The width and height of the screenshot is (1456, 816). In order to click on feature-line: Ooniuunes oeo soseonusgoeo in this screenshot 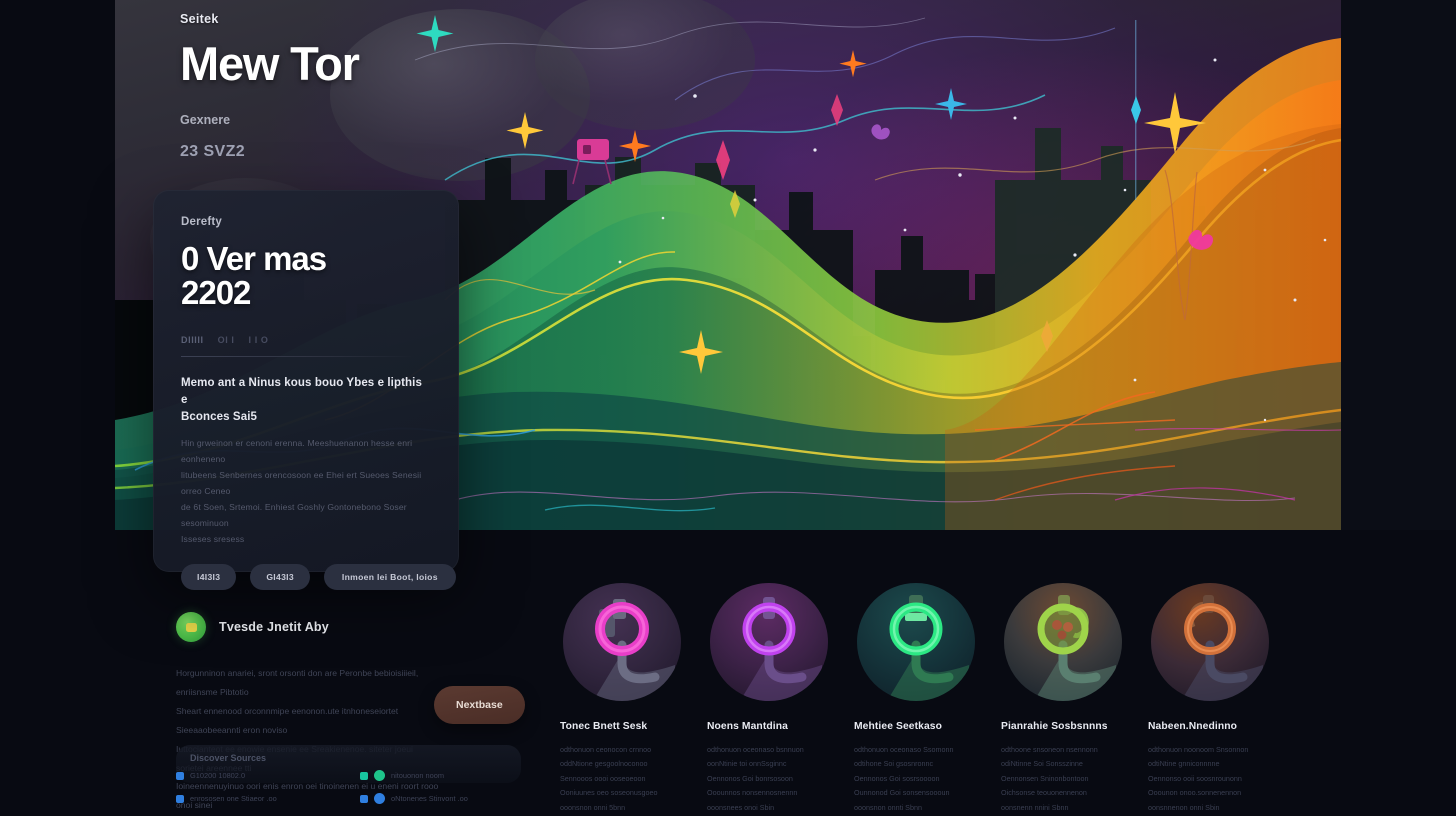, I will do `click(609, 793)`.